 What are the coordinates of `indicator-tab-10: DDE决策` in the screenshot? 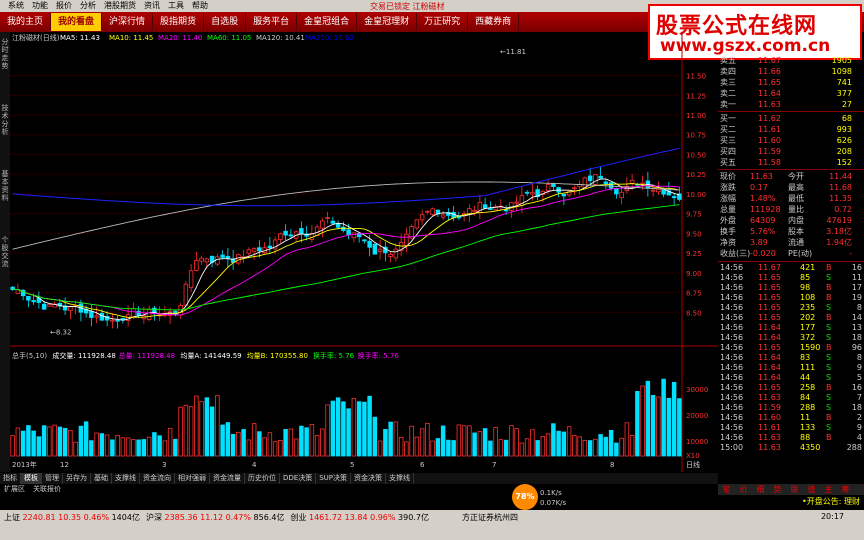 It's located at (298, 478).